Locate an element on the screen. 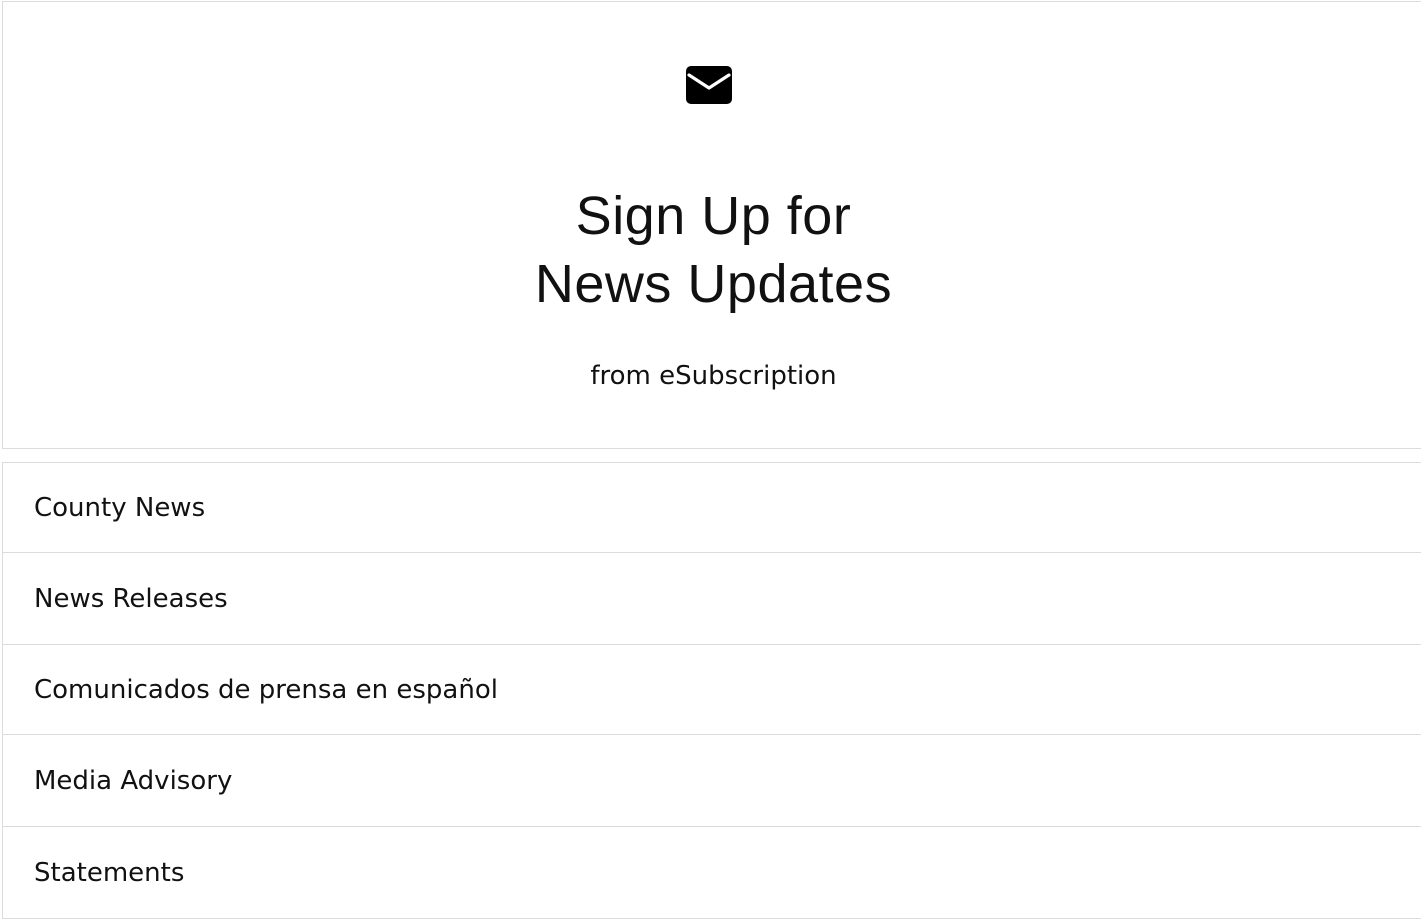  topic-county-news: County News is located at coordinates (712, 508).